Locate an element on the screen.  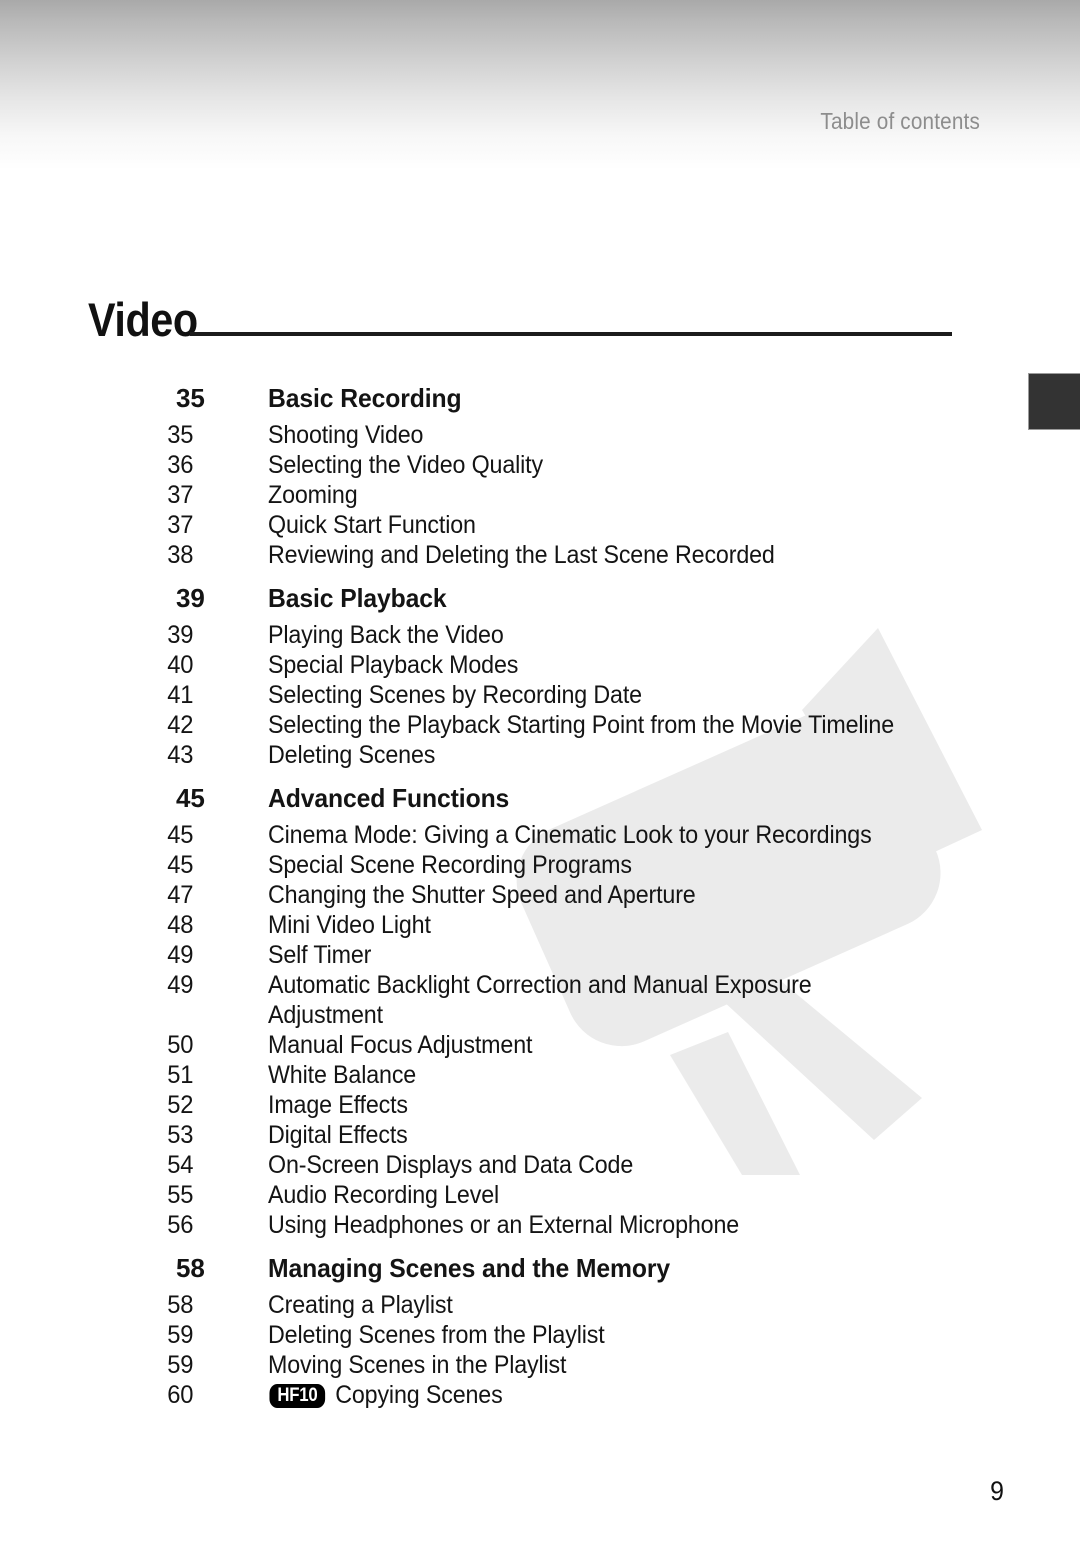
toc-entry-label: Quick Start Function is located at coordinates (372, 525).